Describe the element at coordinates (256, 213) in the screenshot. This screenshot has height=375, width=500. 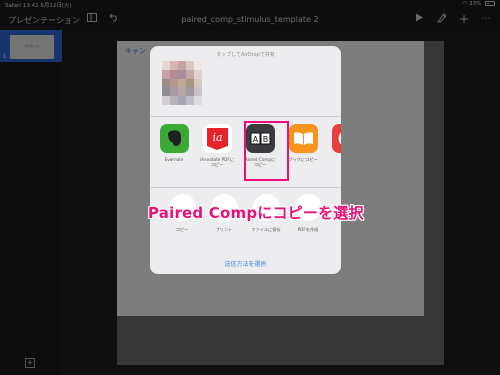
I see `instruction-annotation: Paired Compにコピーを選択` at that location.